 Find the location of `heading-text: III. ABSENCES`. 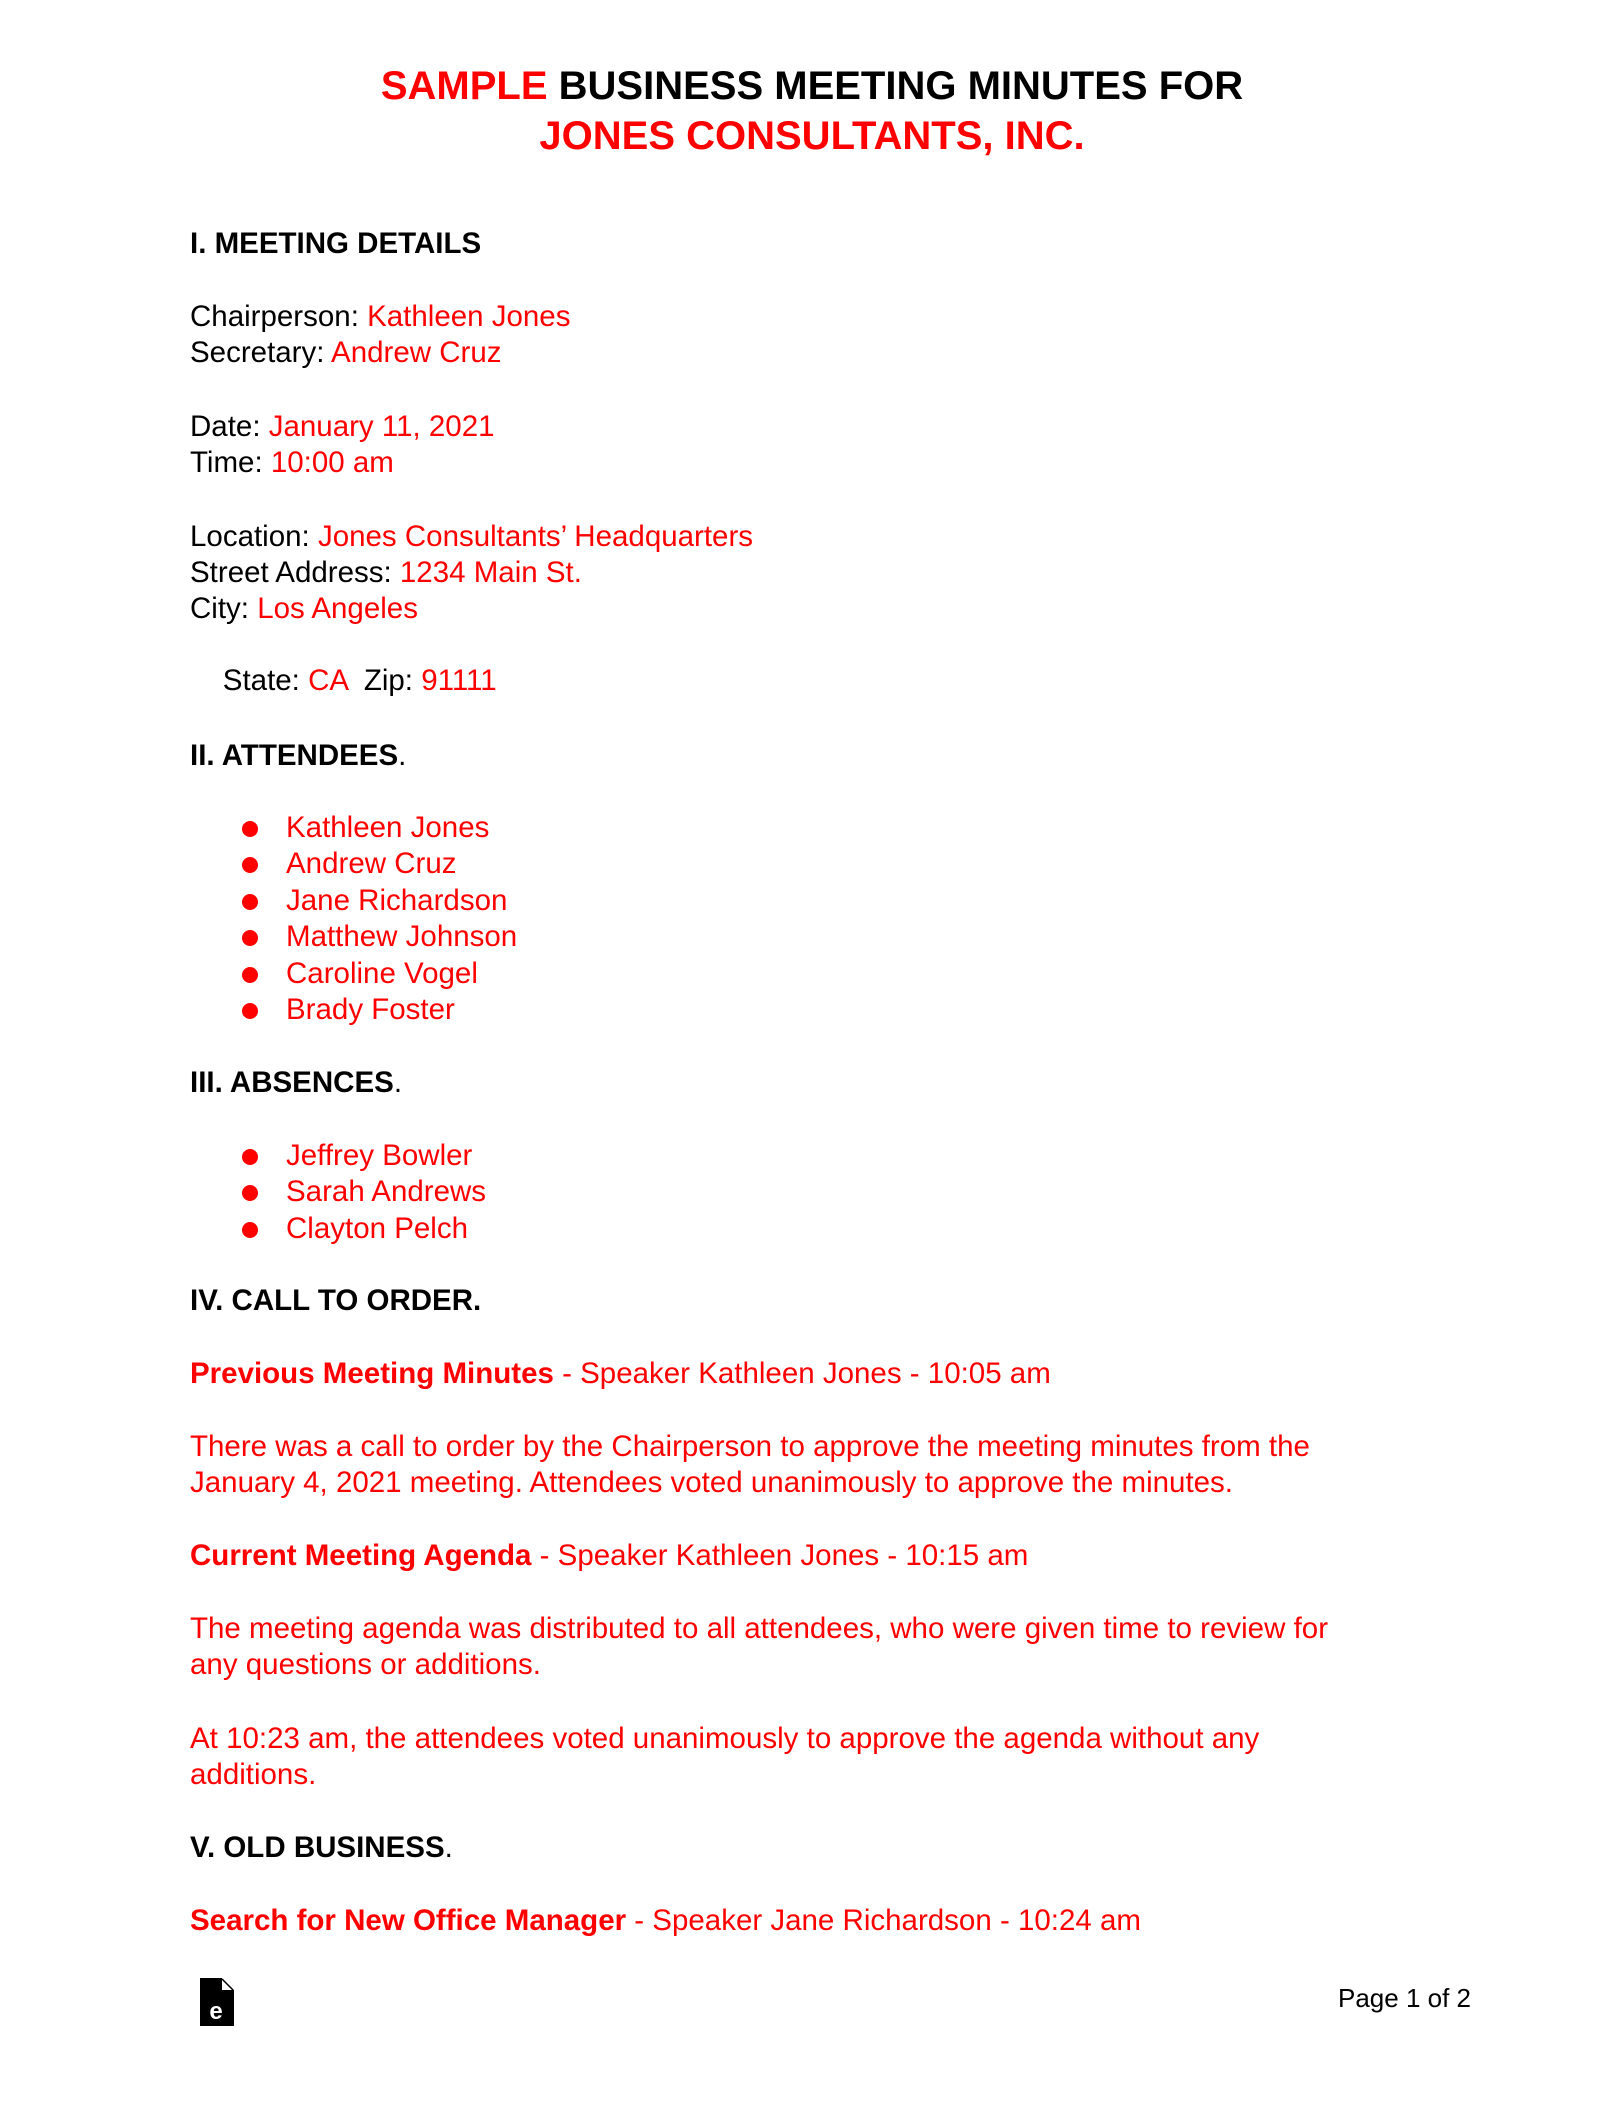

heading-text: III. ABSENCES is located at coordinates (292, 1082).